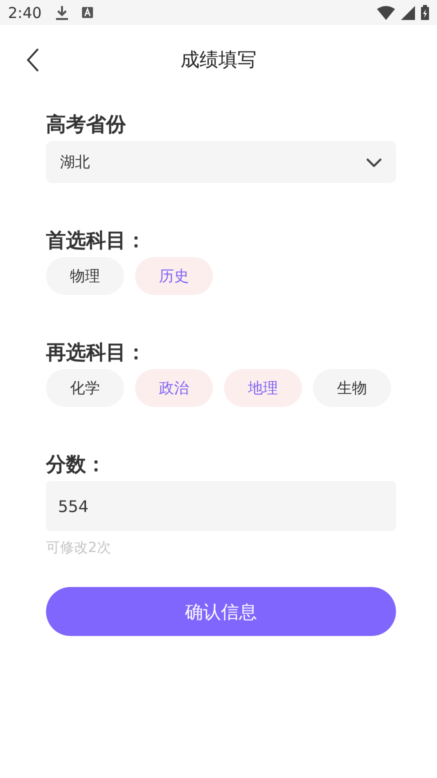  Describe the element at coordinates (87, 12) in the screenshot. I see `keyboard-icon` at that location.